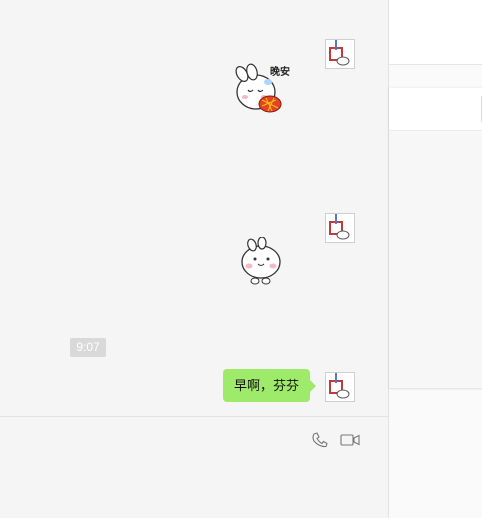 Image resolution: width=482 pixels, height=518 pixels. What do you see at coordinates (435, 238) in the screenshot?
I see `panel-card` at bounding box center [435, 238].